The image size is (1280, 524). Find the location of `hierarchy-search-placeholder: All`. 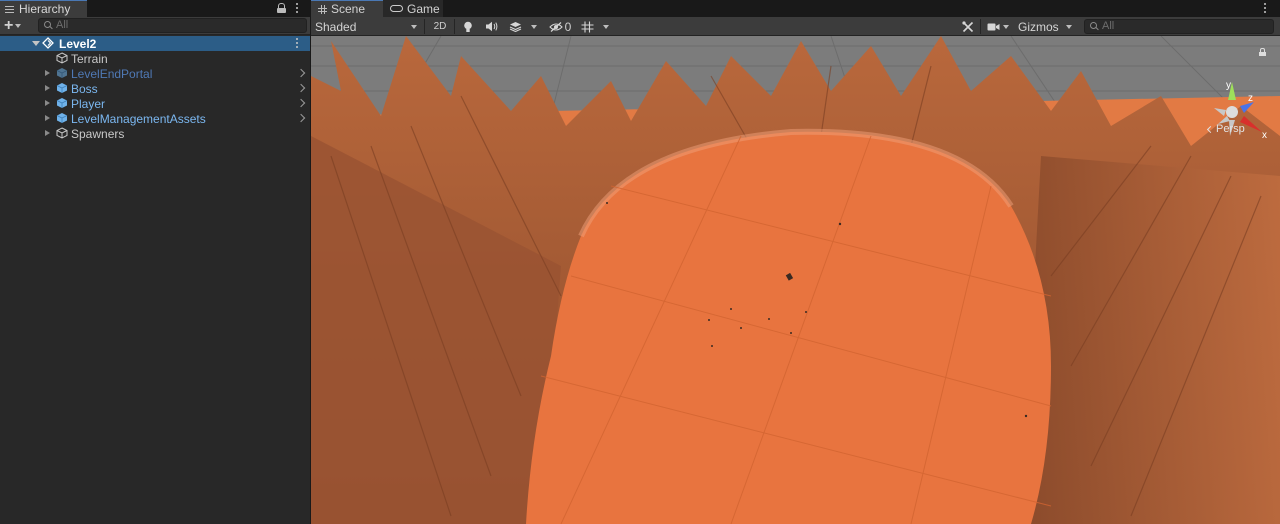

hierarchy-search-placeholder: All is located at coordinates (62, 25).